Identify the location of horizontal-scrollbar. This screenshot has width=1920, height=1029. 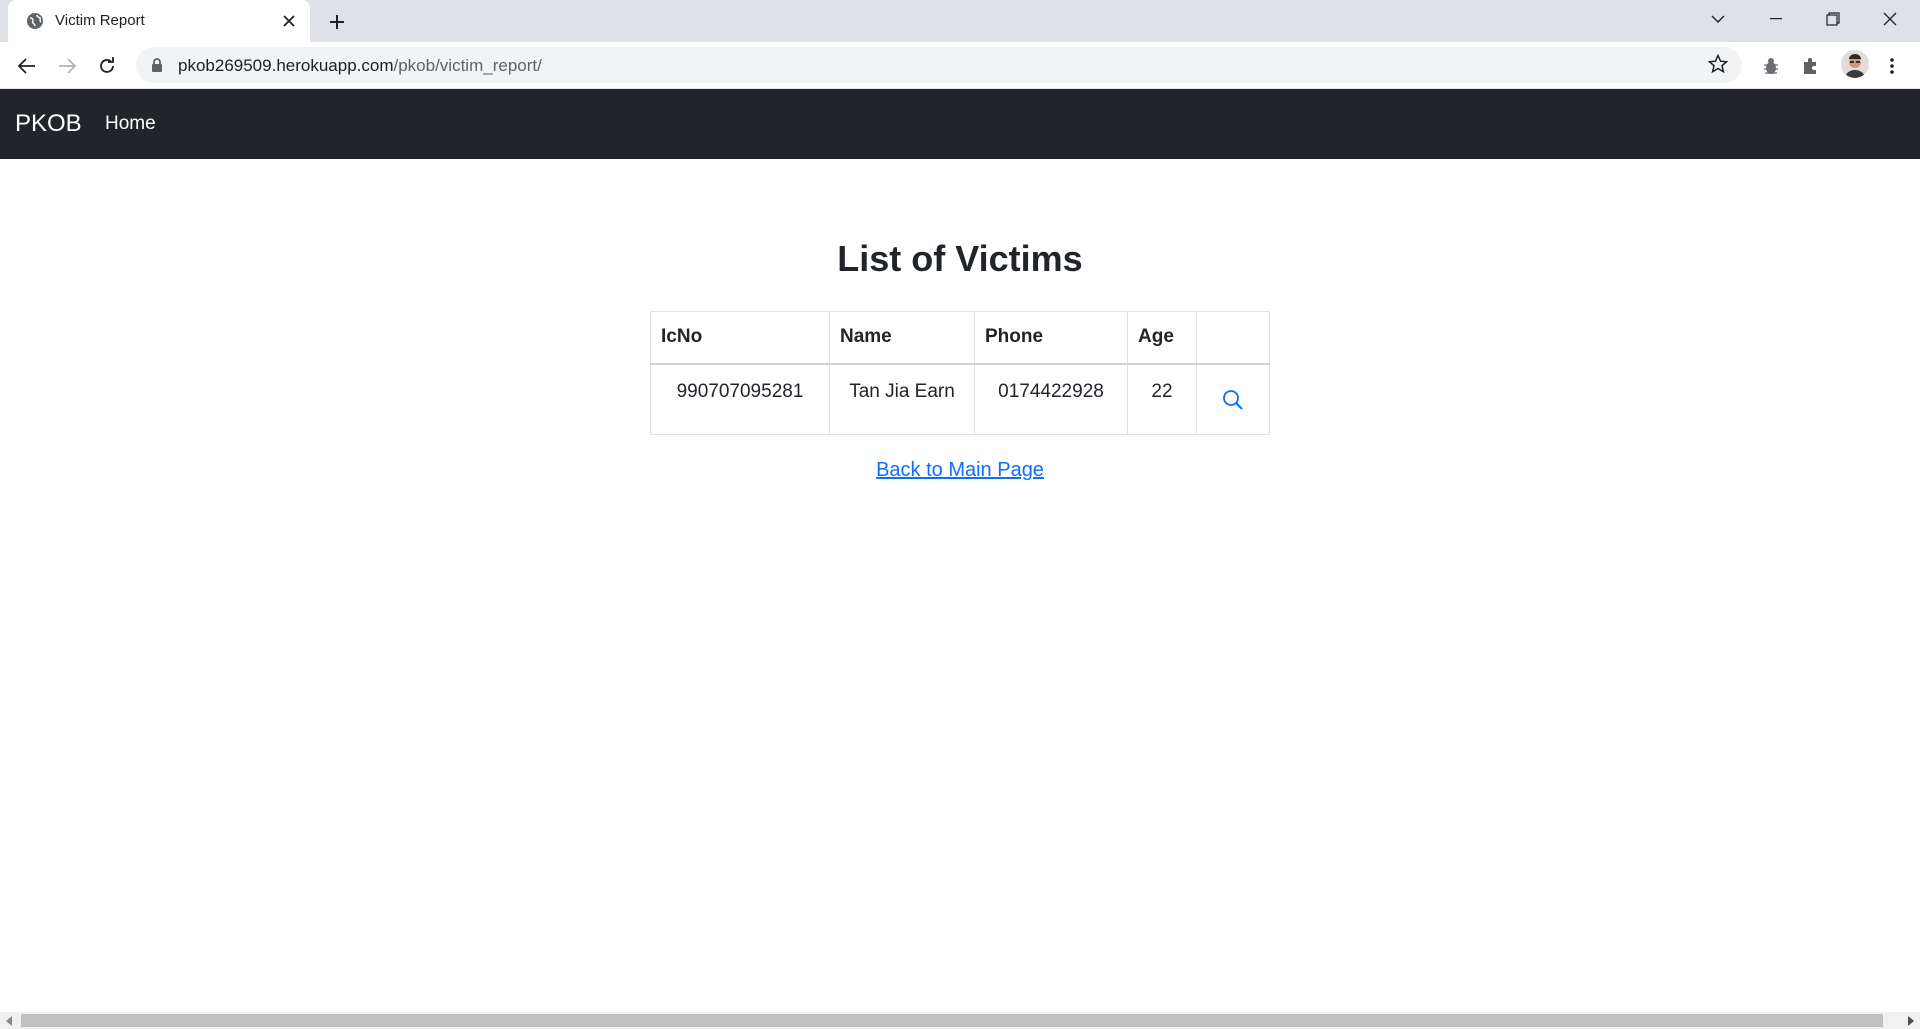
(960, 1020).